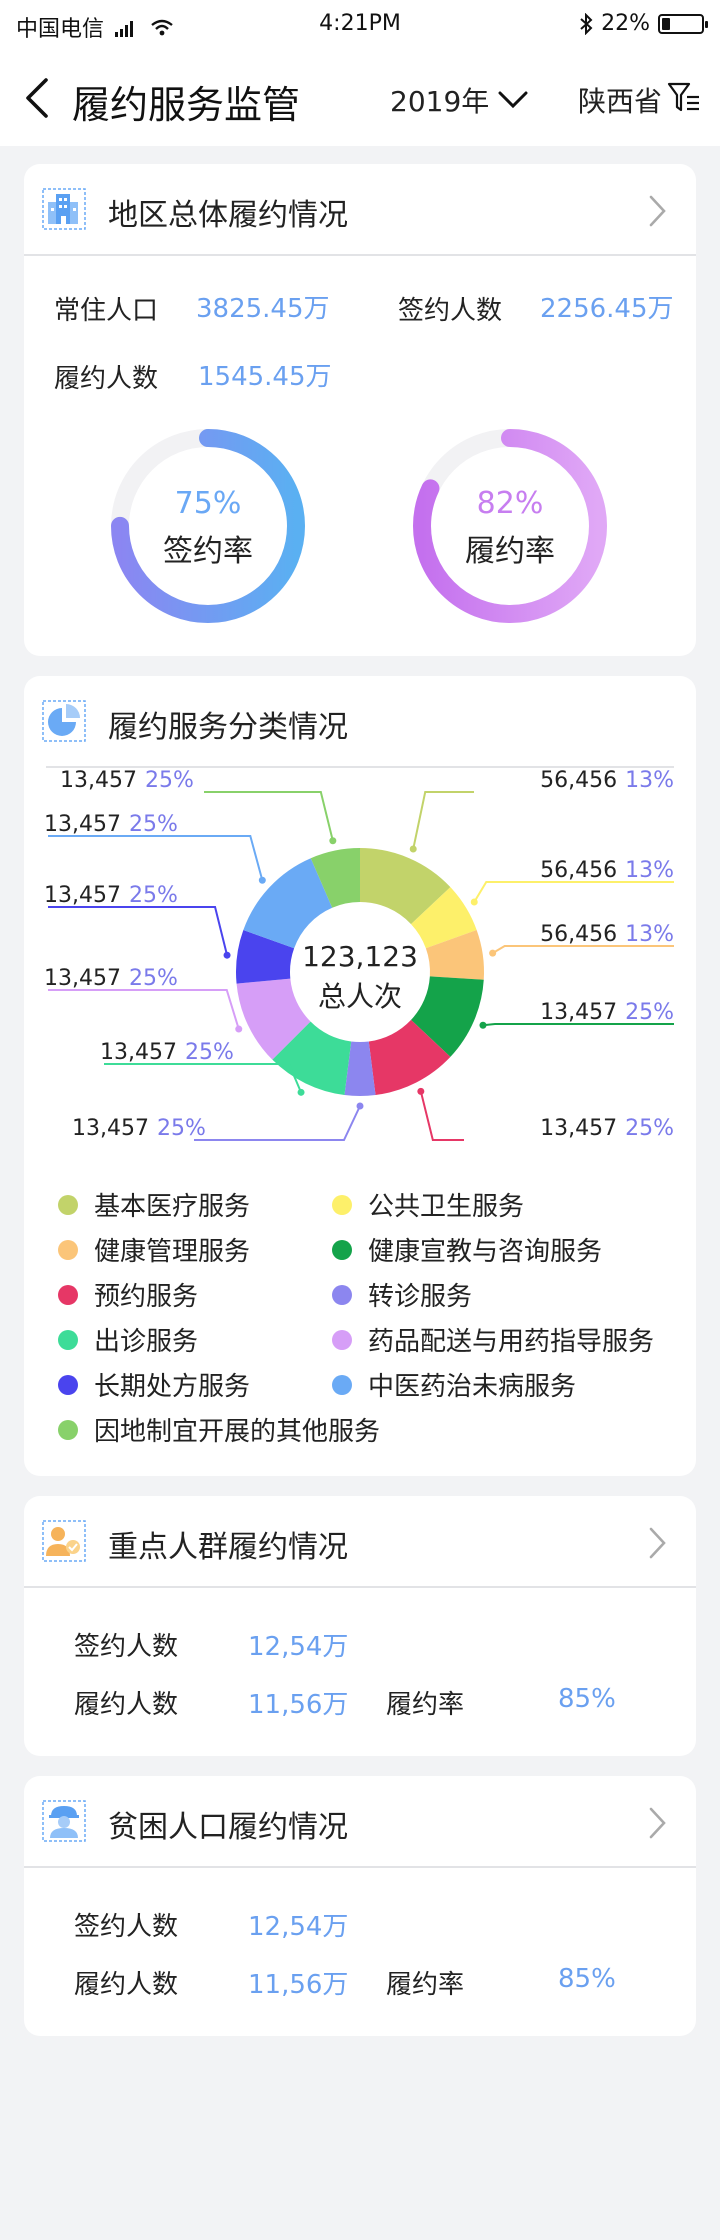  What do you see at coordinates (228, 727) in the screenshot?
I see `category-title: 履约服务分类情况` at bounding box center [228, 727].